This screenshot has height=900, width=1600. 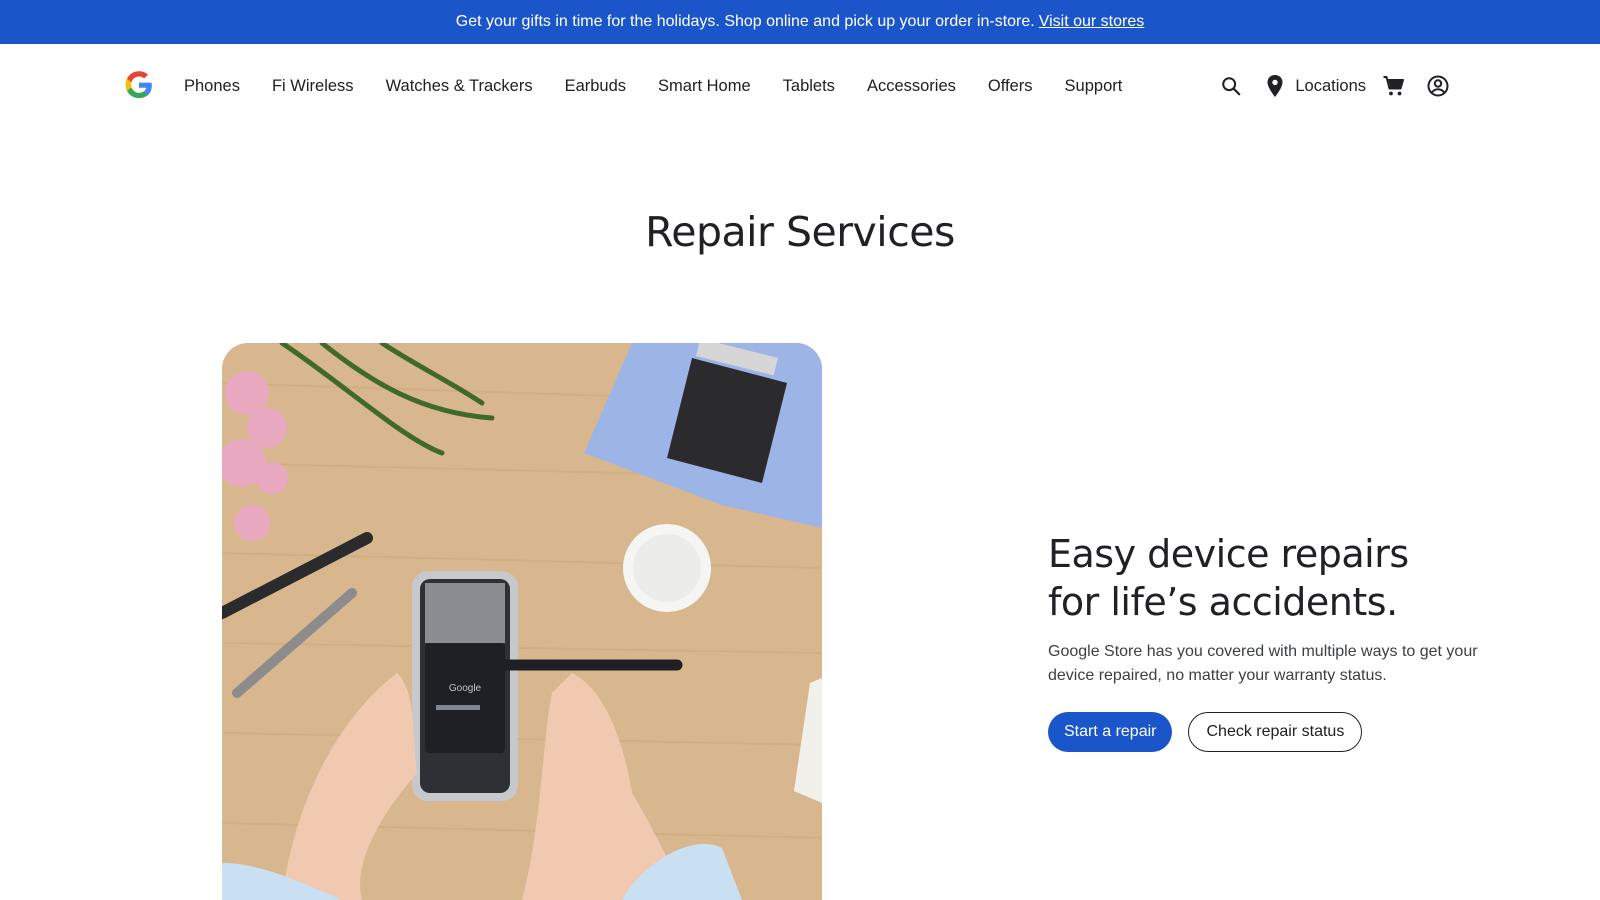 What do you see at coordinates (1228, 554) in the screenshot?
I see `hero-heading-line1: Easy device repairs` at bounding box center [1228, 554].